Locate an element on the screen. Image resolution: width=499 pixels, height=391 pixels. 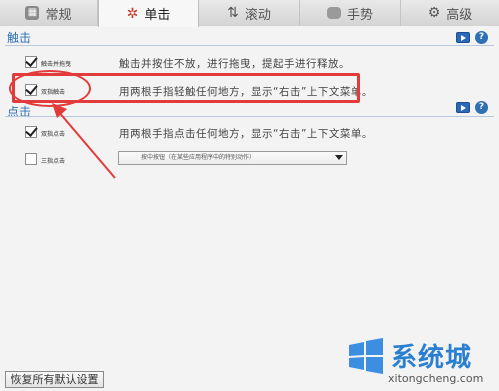
general-icon: ▦ is located at coordinates (32, 13).